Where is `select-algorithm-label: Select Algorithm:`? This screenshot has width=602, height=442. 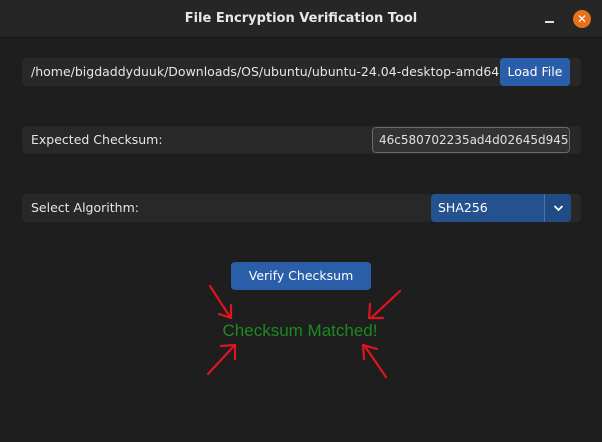 select-algorithm-label: Select Algorithm: is located at coordinates (85, 207).